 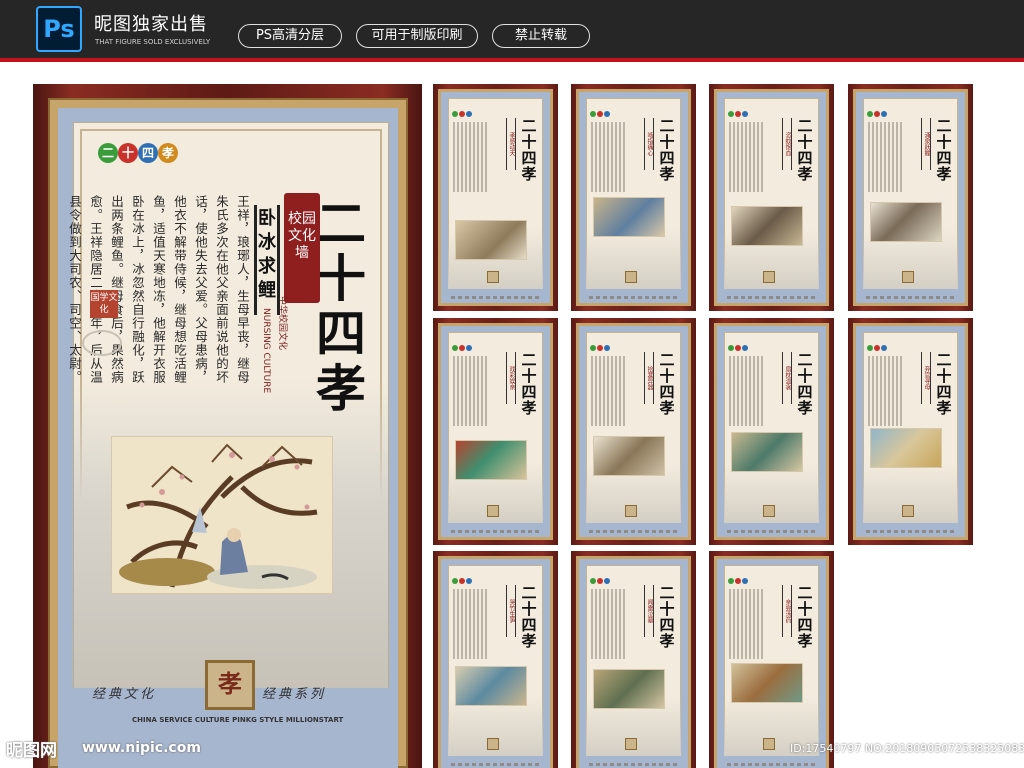 What do you see at coordinates (168, 153) in the screenshot?
I see `badge-circle: 孝` at bounding box center [168, 153].